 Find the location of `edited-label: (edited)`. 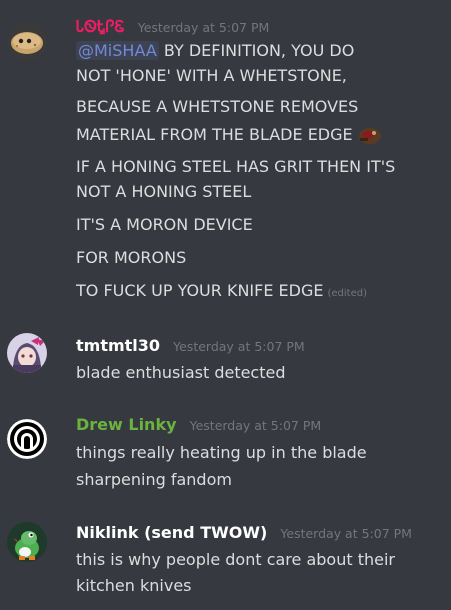

edited-label: (edited) is located at coordinates (347, 293).